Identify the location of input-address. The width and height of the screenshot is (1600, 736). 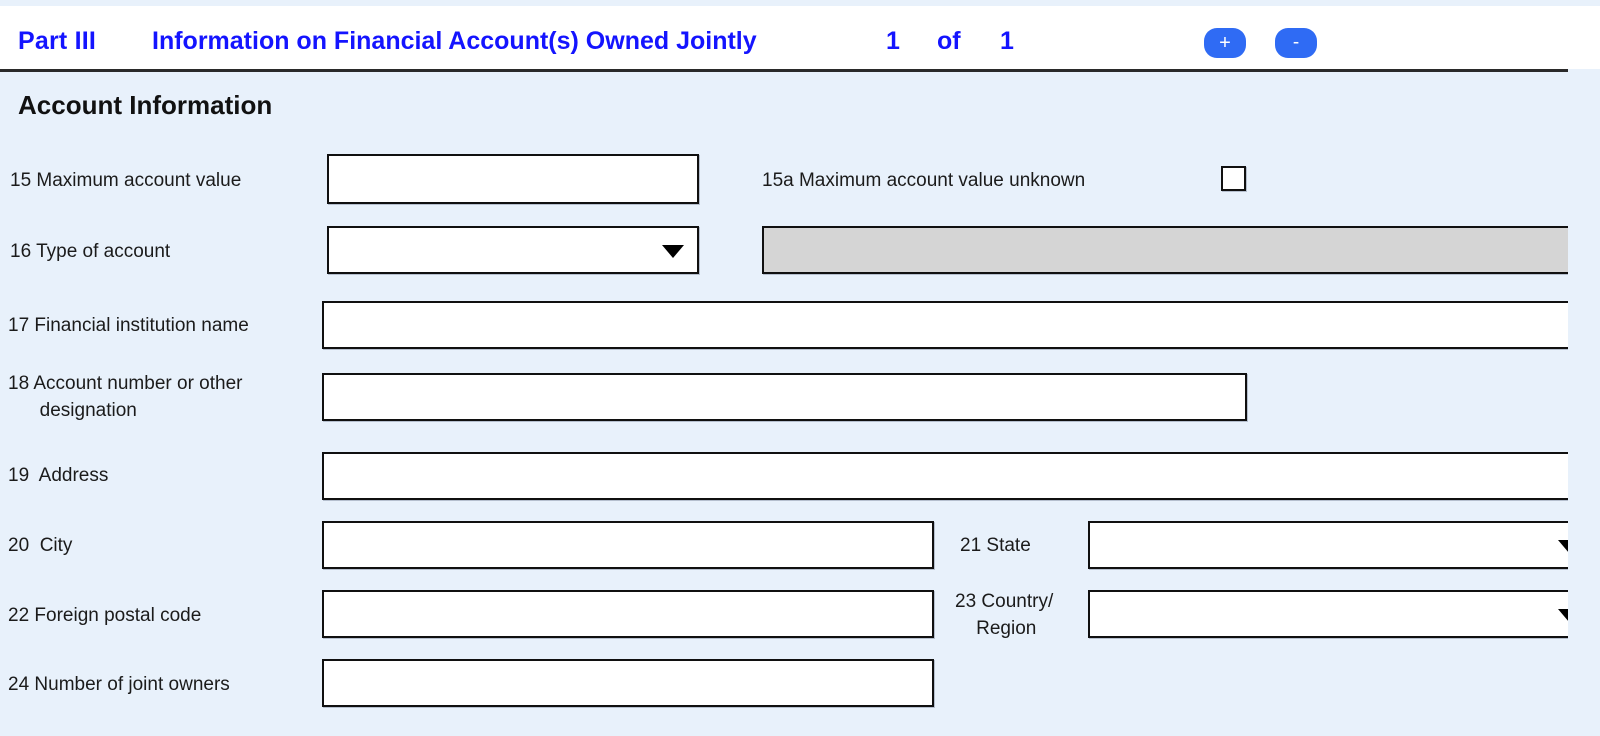
(958, 476).